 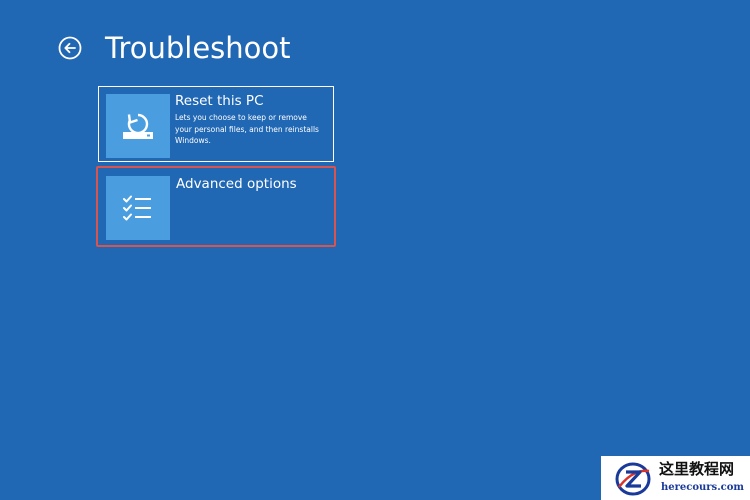 What do you see at coordinates (697, 469) in the screenshot?
I see `watermark-name: 这里教程网` at bounding box center [697, 469].